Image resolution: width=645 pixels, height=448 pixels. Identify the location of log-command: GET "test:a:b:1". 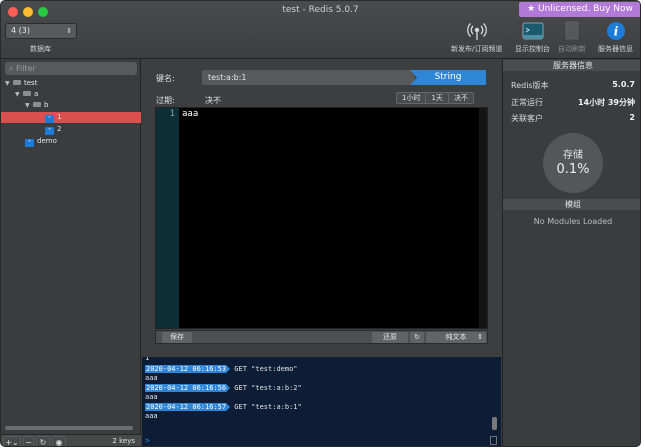
(268, 407).